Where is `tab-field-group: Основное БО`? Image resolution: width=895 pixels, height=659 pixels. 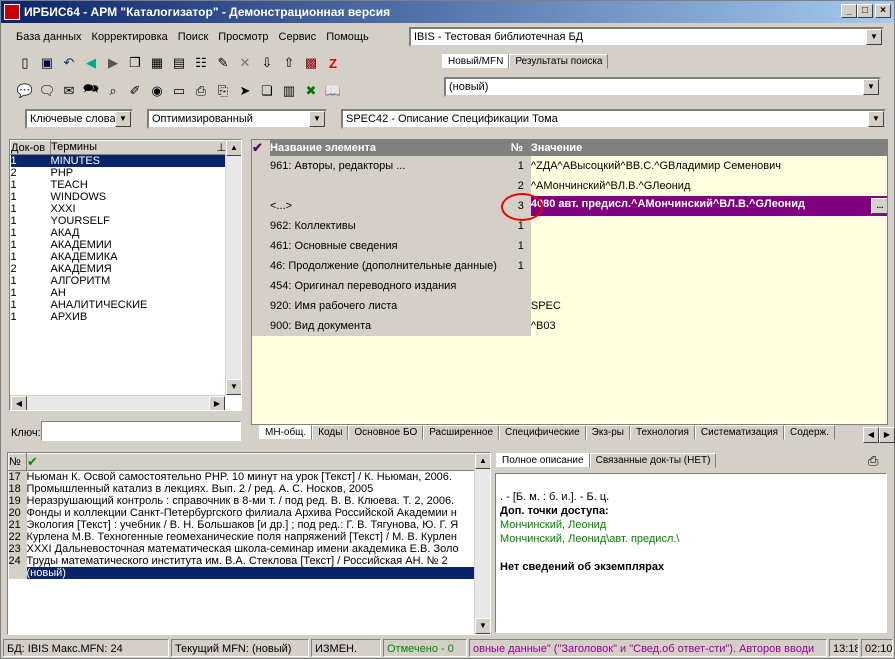
tab-field-group: Основное БО is located at coordinates (386, 432).